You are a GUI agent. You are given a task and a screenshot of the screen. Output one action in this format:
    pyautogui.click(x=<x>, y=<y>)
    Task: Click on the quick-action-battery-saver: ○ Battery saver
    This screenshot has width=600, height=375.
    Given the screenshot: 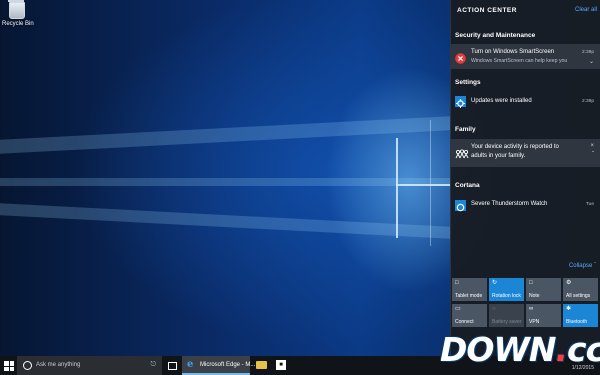 What is the action you would take?
    pyautogui.click(x=506, y=315)
    